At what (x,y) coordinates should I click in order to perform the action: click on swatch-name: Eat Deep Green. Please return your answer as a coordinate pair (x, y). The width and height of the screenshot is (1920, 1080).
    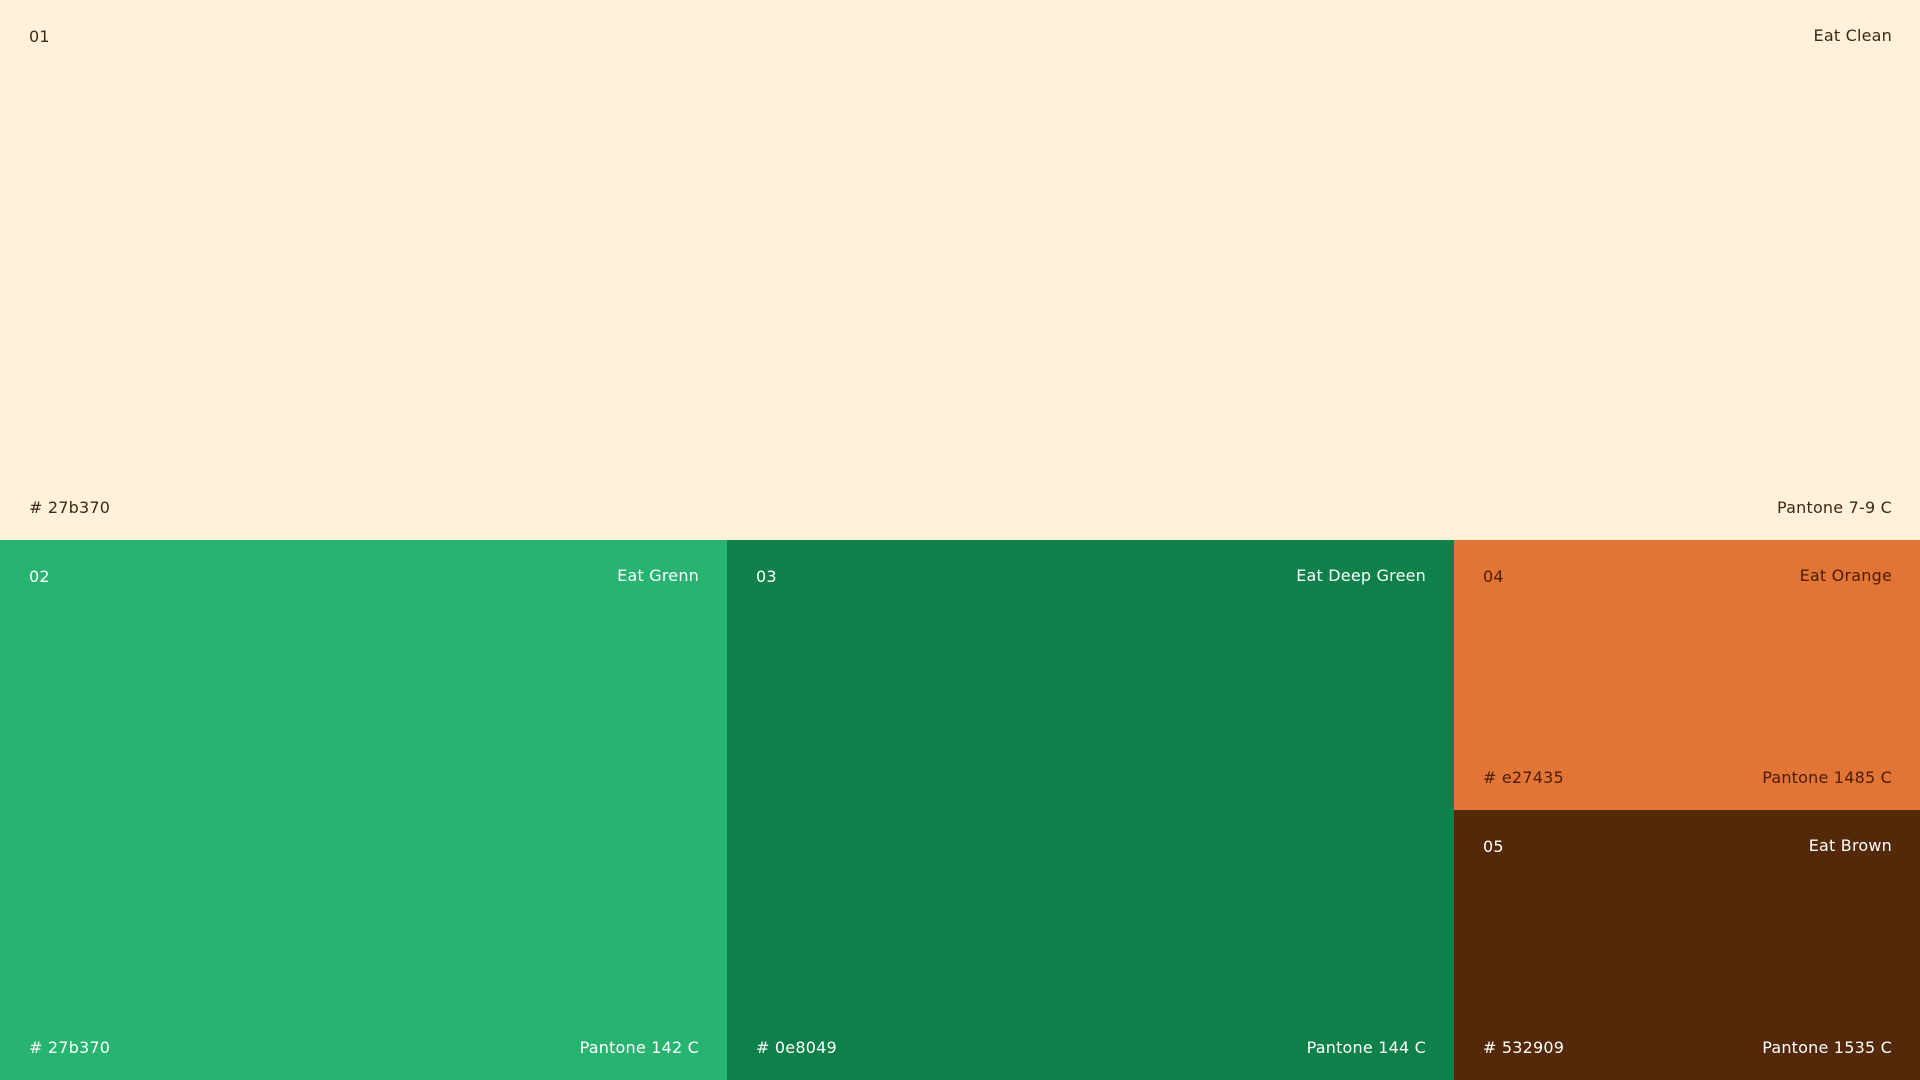
    Looking at the image, I should click on (1361, 575).